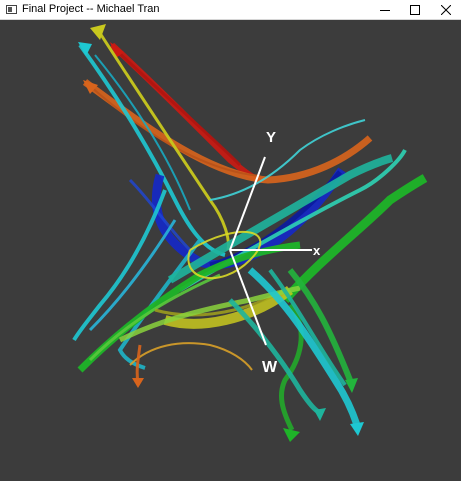  I want to click on app-window-icon, so click(11, 9).